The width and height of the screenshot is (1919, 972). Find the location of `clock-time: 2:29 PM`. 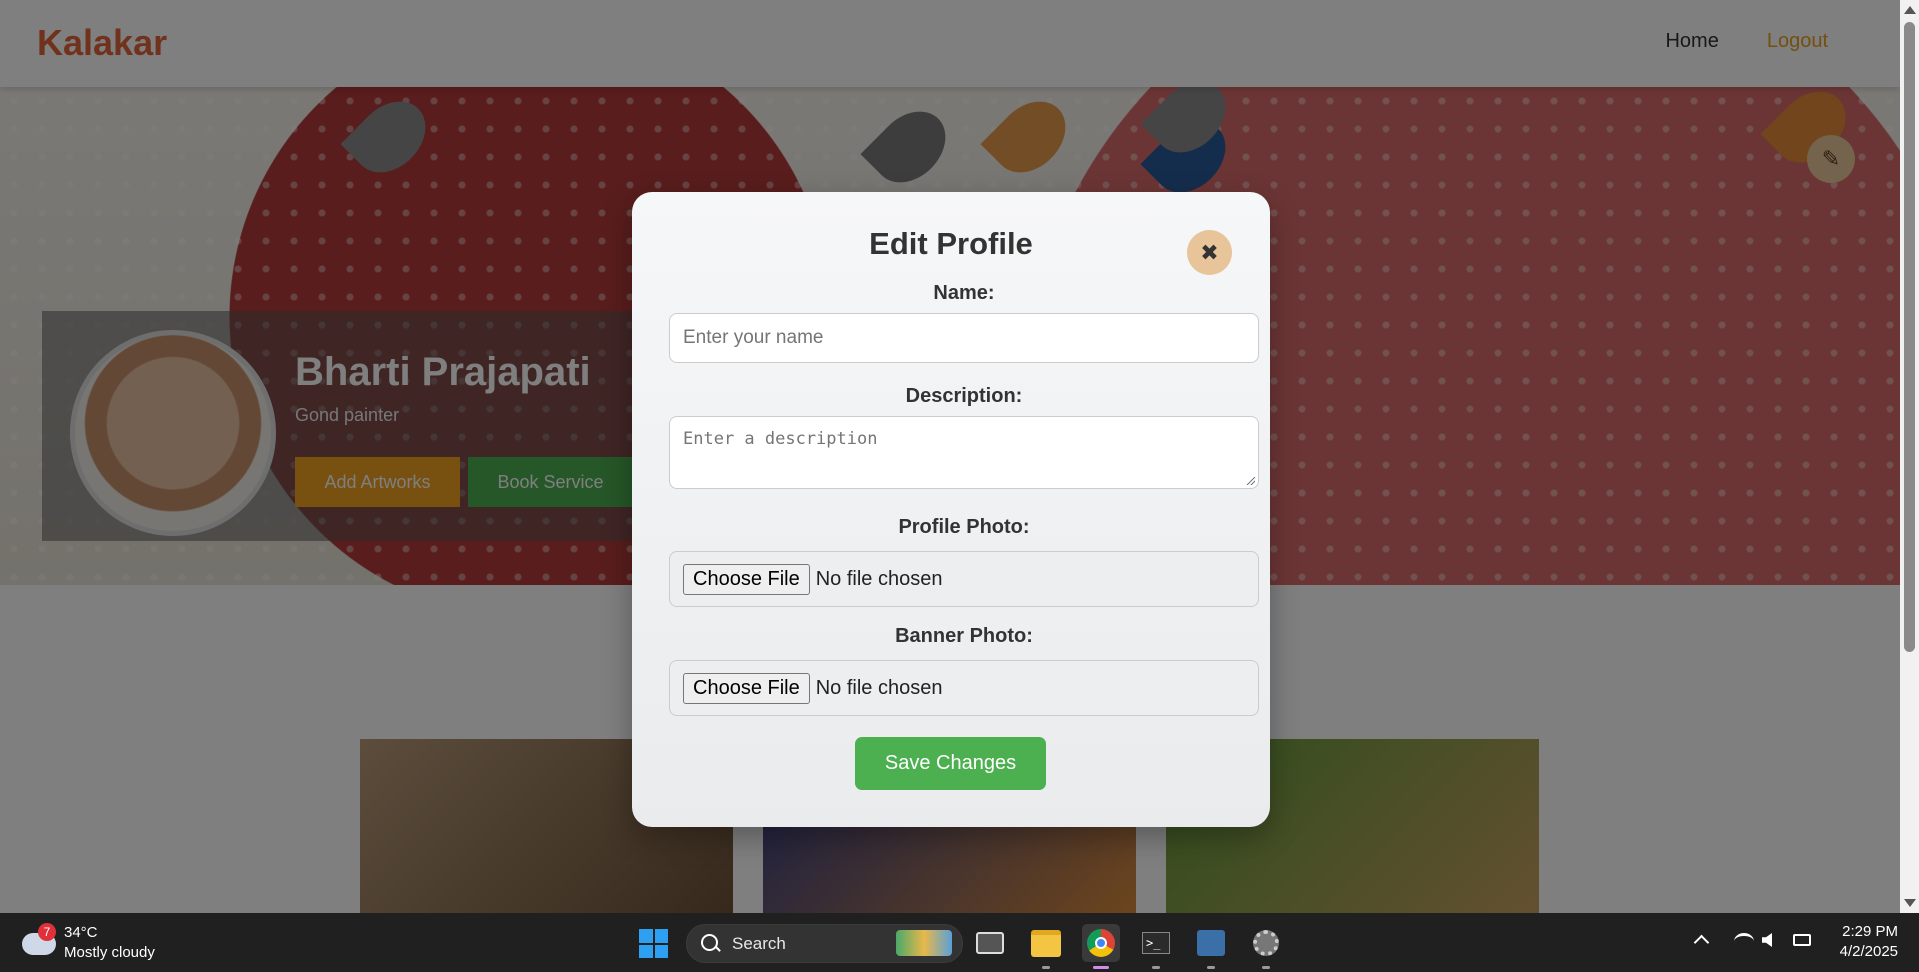

clock-time: 2:29 PM is located at coordinates (1866, 931).